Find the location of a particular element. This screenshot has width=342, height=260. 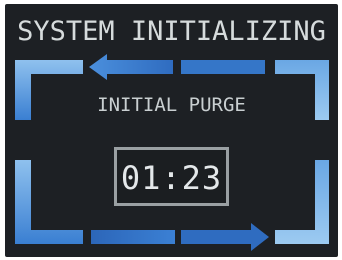

countdown-timer: 01:23 is located at coordinates (171, 178).